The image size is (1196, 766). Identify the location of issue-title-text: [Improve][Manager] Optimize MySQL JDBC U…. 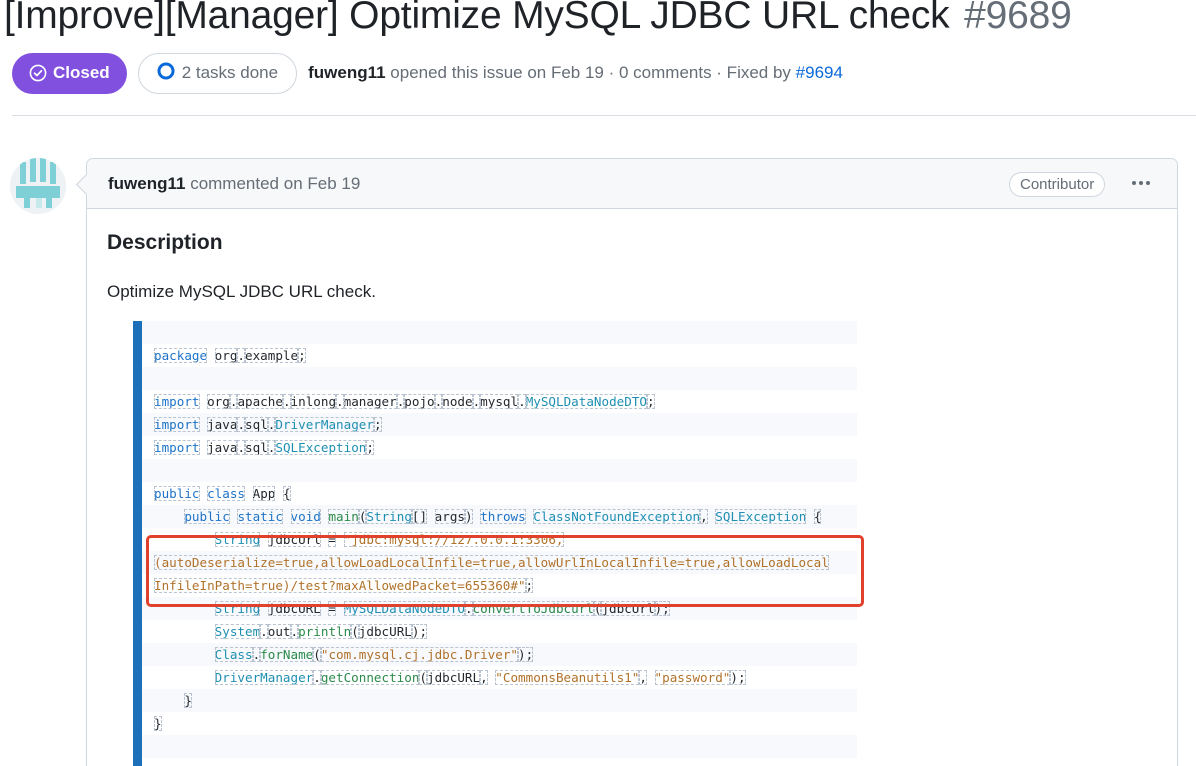
(477, 18).